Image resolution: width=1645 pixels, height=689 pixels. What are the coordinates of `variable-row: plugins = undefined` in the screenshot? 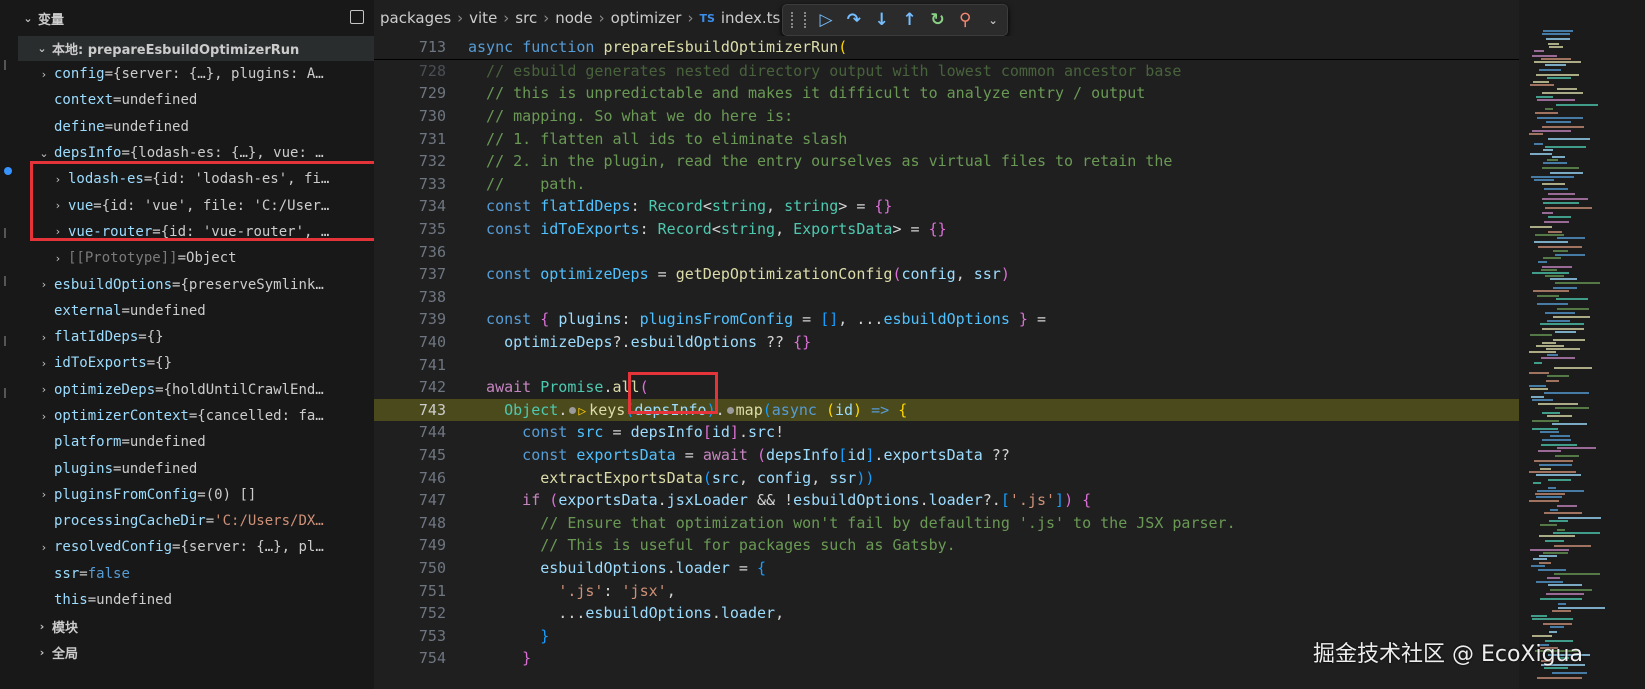 It's located at (196, 468).